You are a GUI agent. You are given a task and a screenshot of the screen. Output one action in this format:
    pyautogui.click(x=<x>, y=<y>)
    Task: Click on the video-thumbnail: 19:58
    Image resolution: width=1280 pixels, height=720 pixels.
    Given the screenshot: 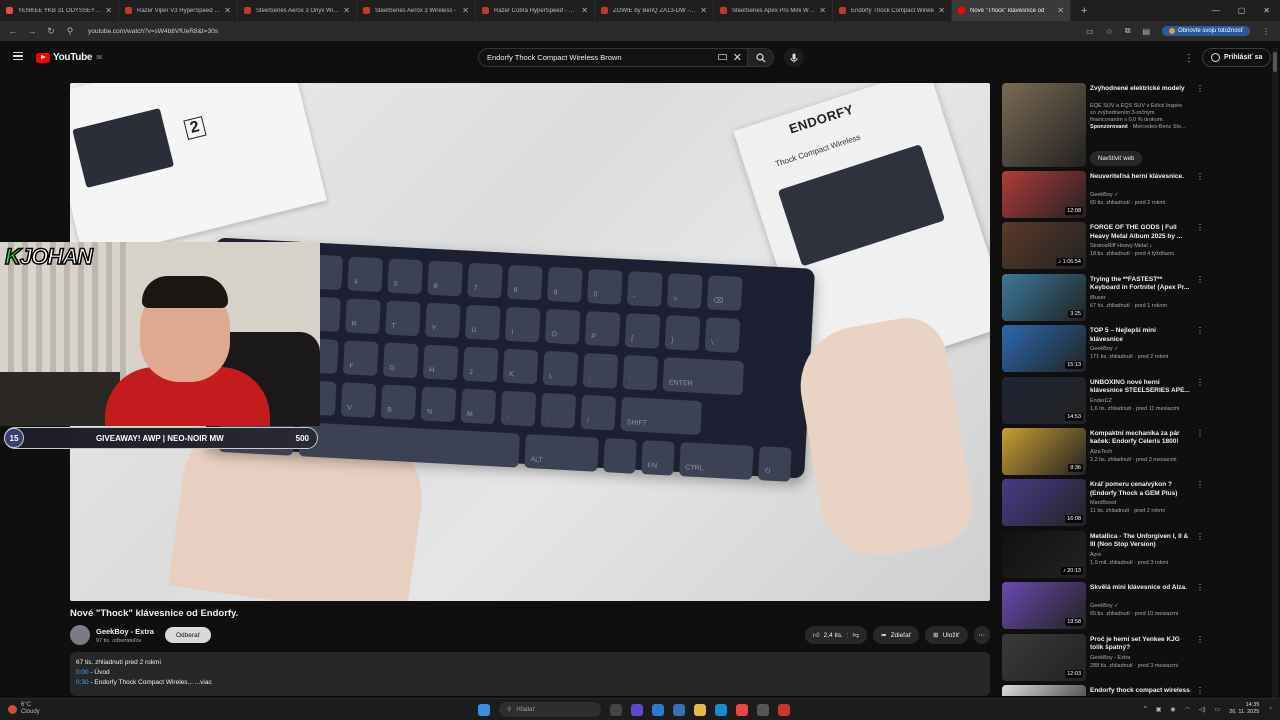 What is the action you would take?
    pyautogui.click(x=1044, y=606)
    